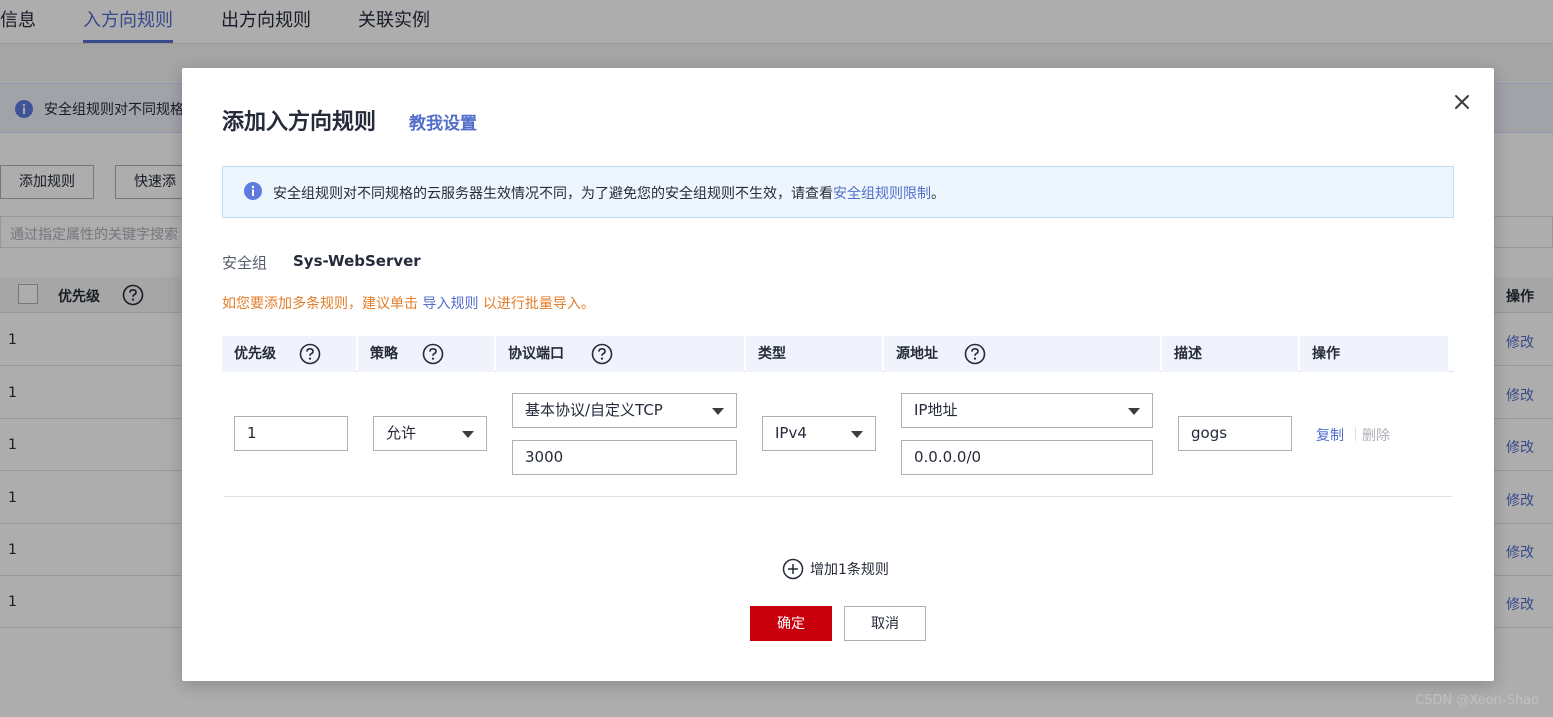  Describe the element at coordinates (838, 496) in the screenshot. I see `row-divider` at that location.